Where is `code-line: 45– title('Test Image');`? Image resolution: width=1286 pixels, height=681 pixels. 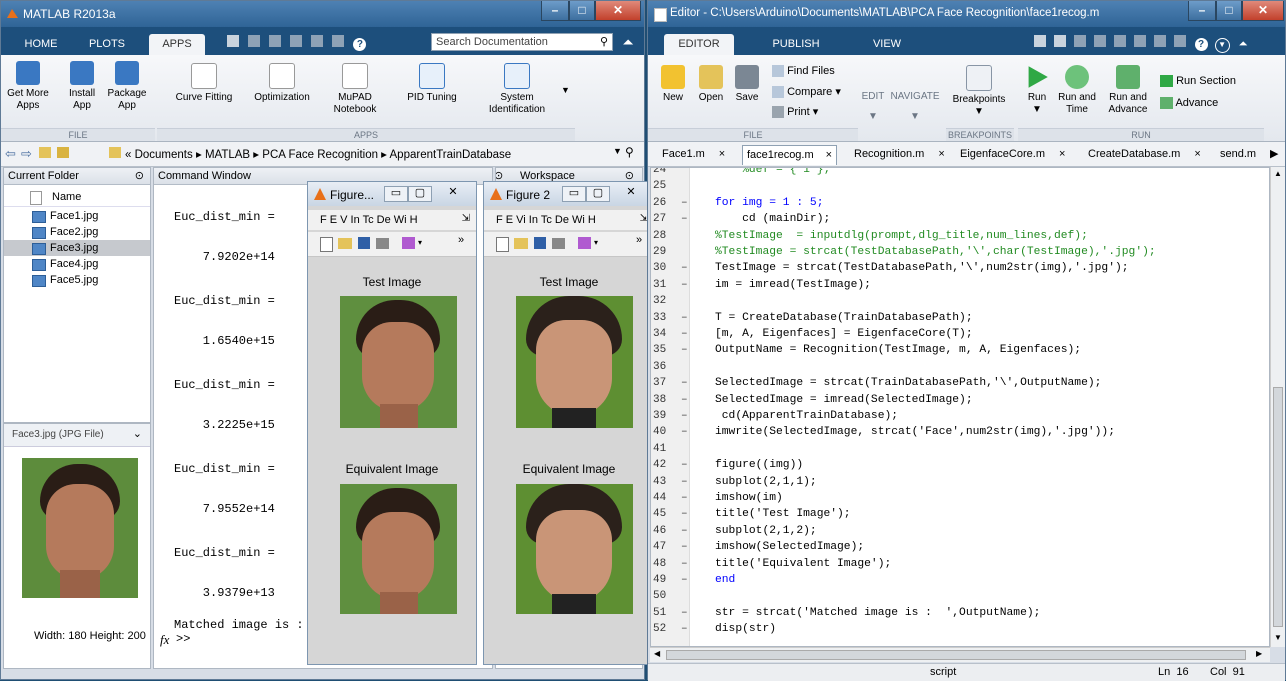
code-line: 45– title('Test Image'); is located at coordinates (956, 514).